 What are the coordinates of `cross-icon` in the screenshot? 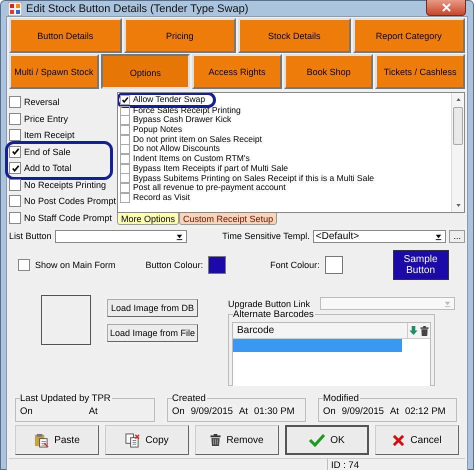 It's located at (399, 440).